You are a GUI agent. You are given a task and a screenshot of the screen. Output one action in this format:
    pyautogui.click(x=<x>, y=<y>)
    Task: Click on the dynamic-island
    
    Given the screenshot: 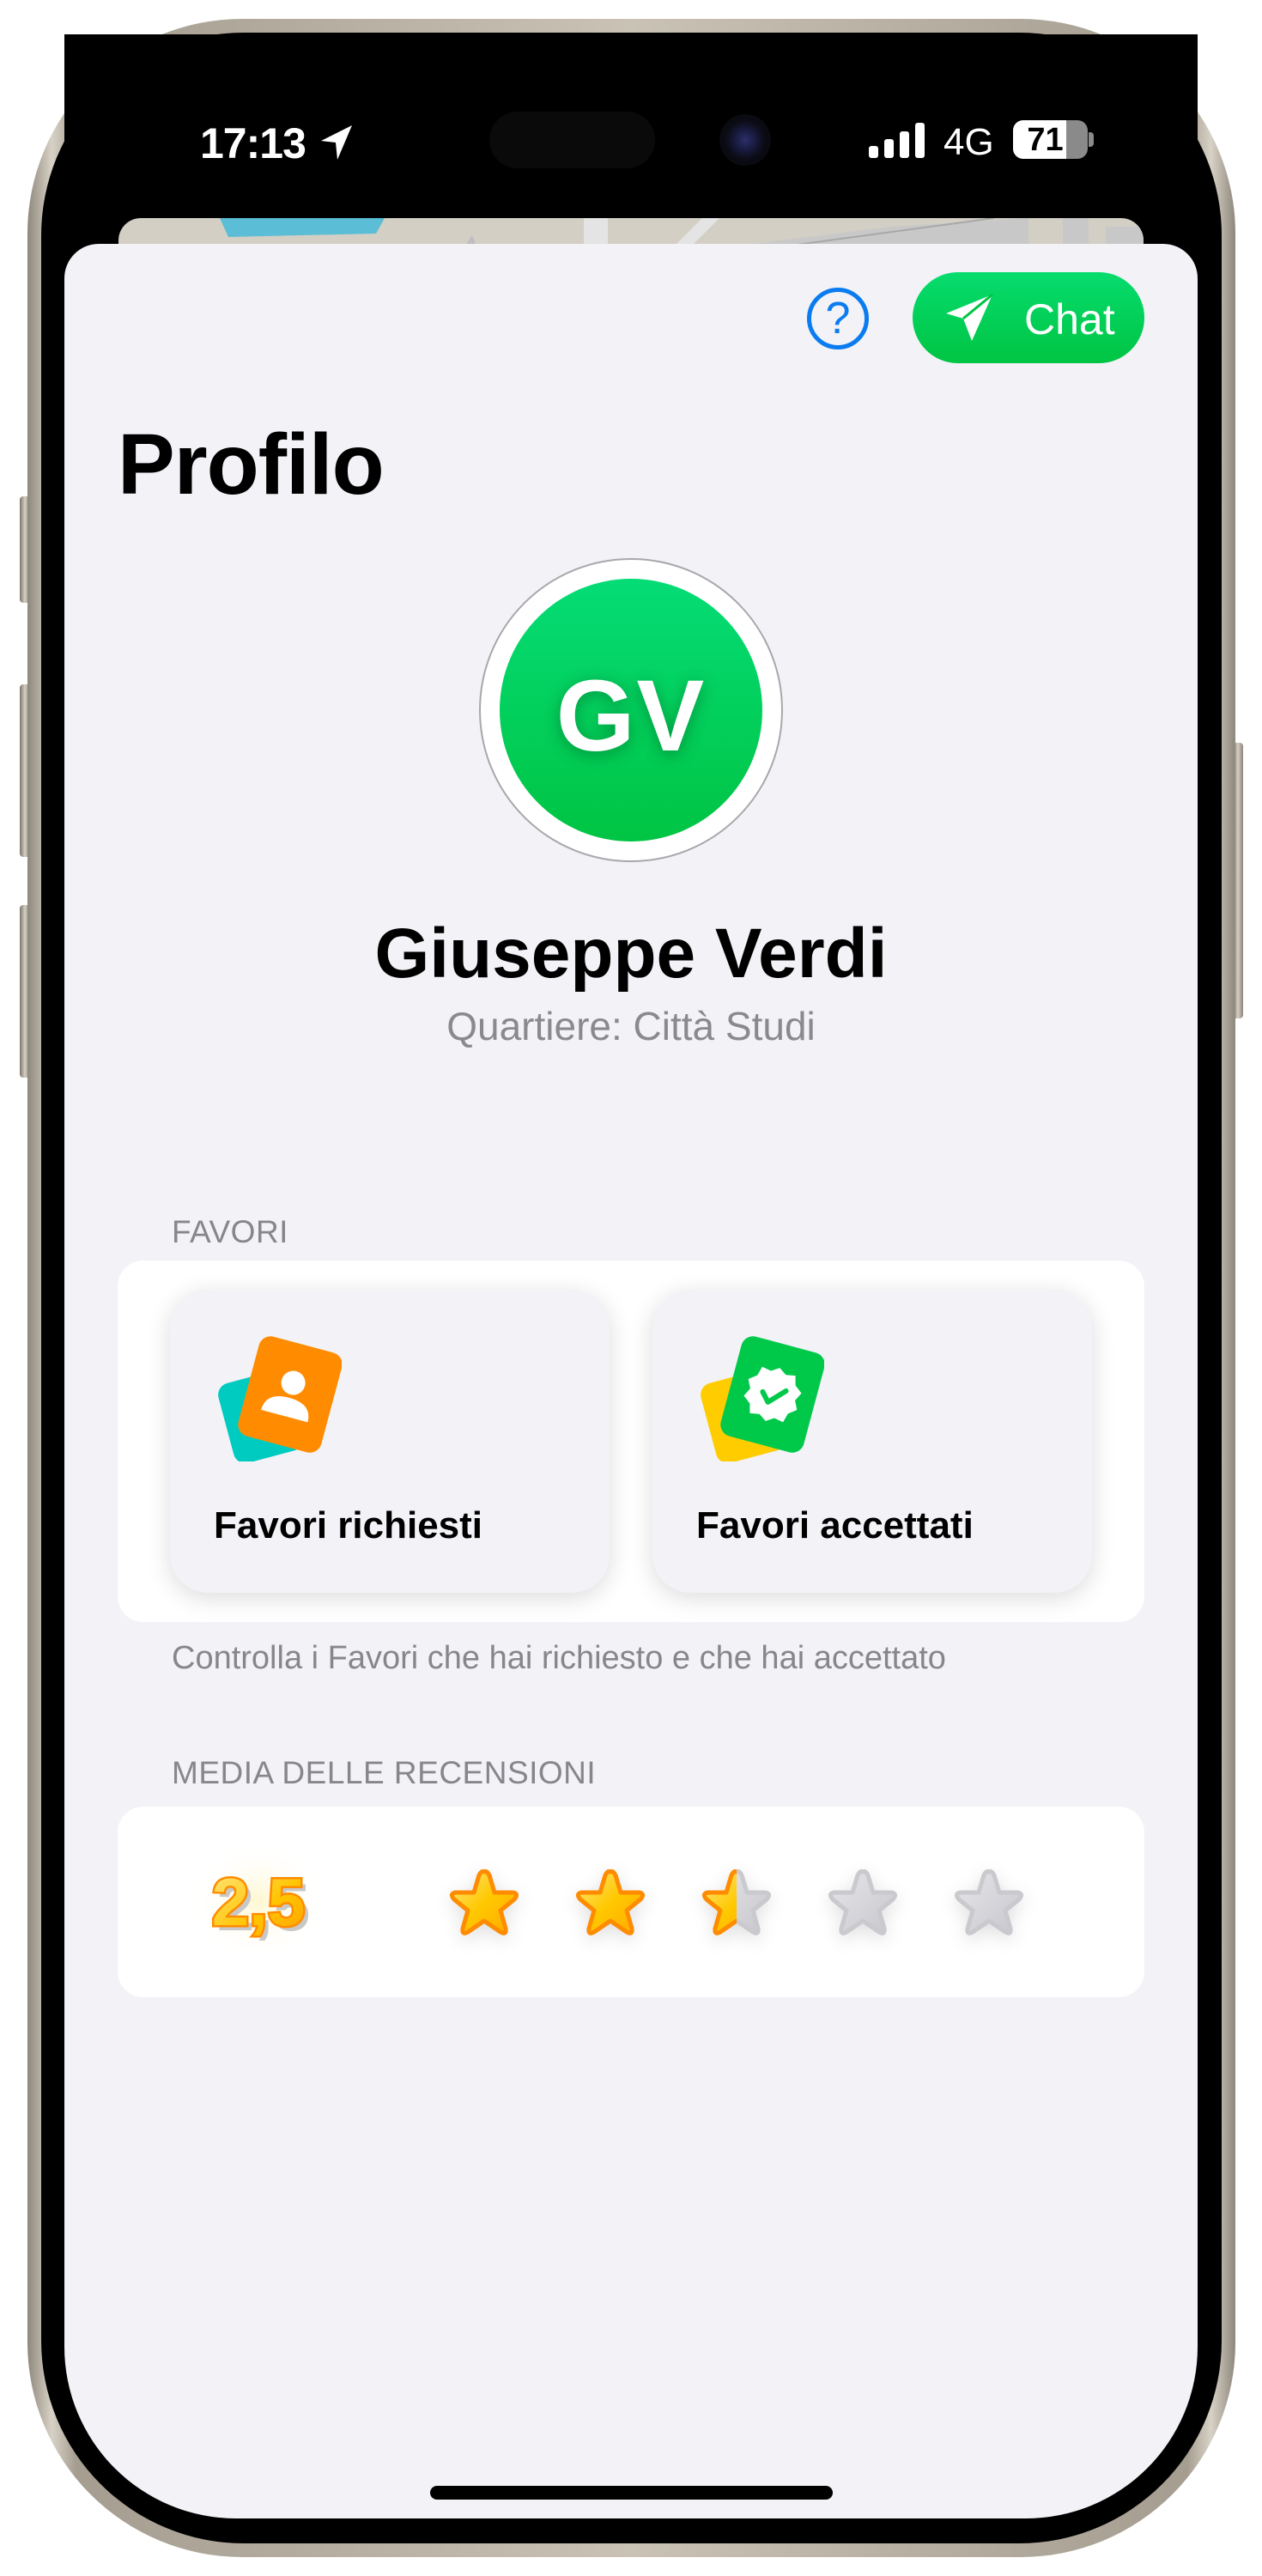 What is the action you would take?
    pyautogui.click(x=572, y=140)
    